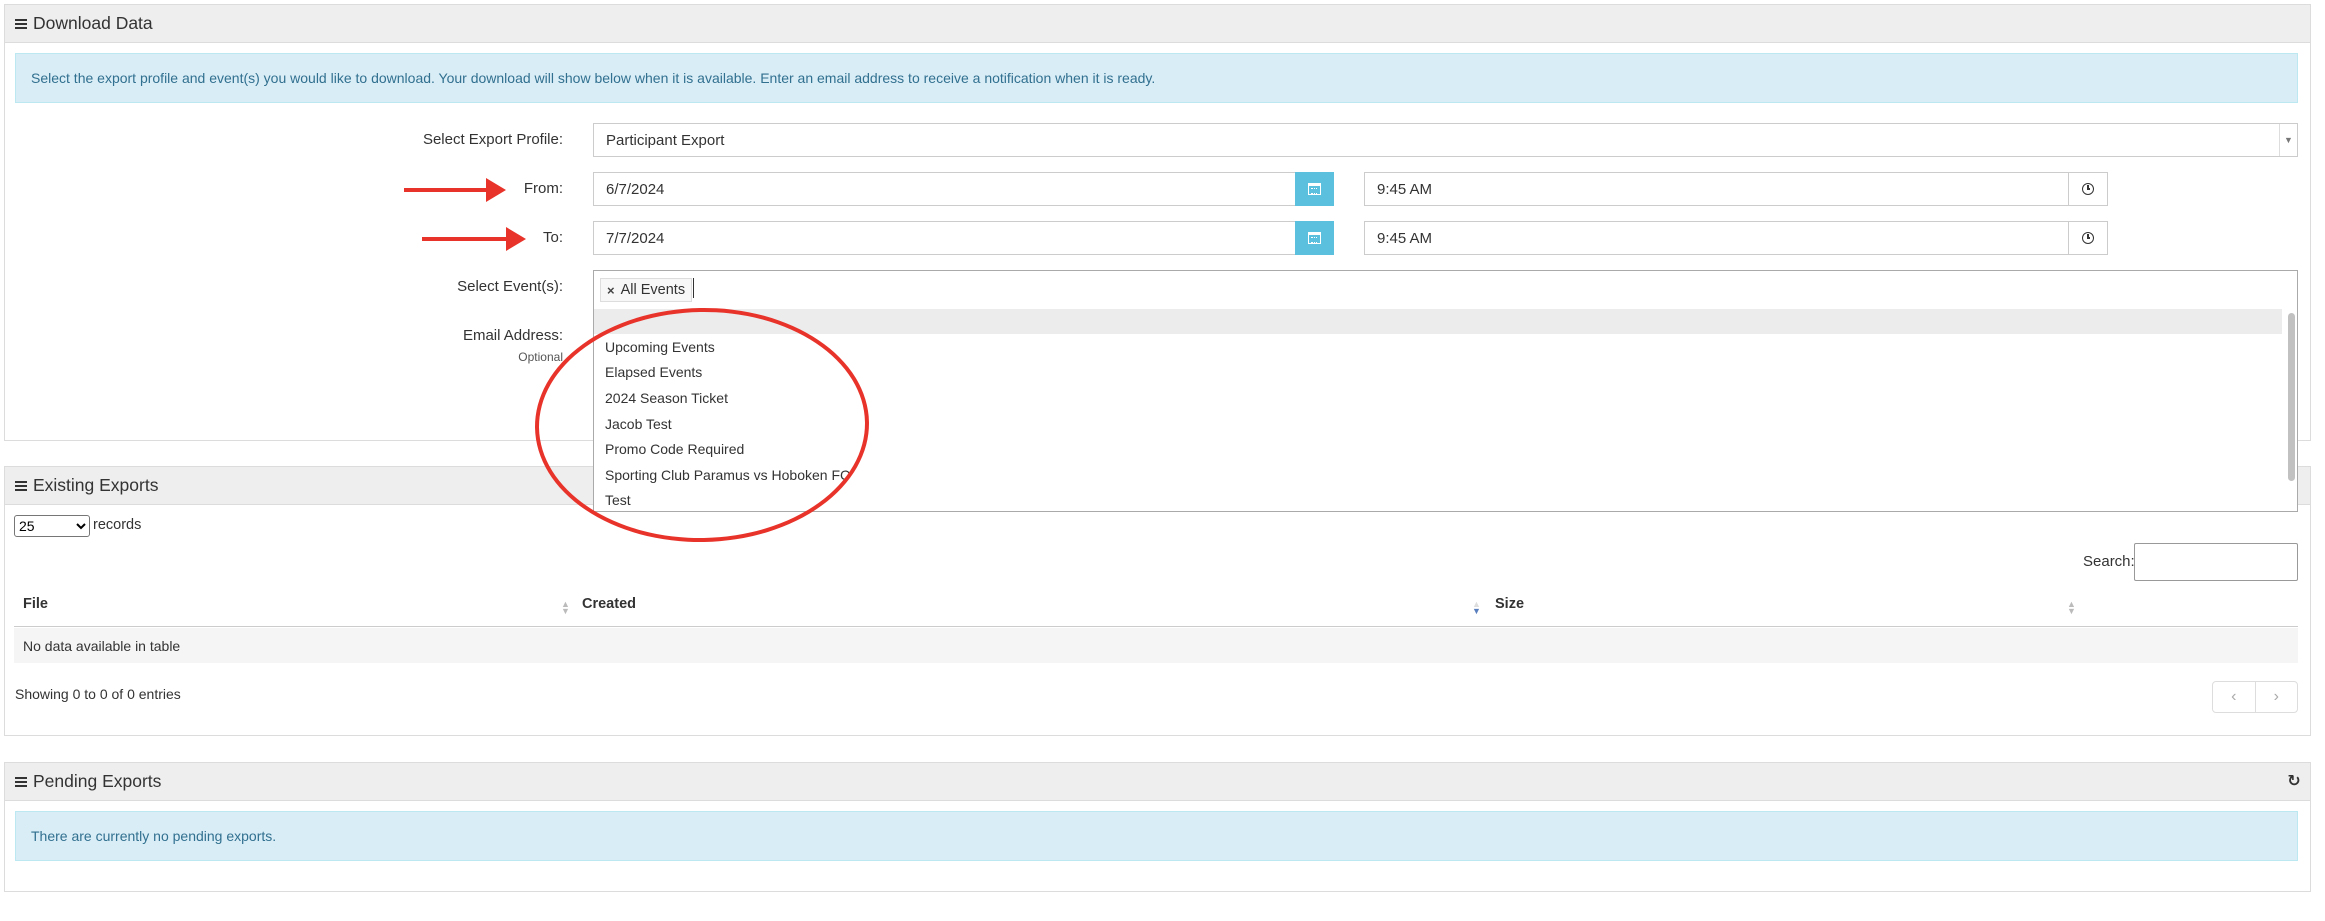  Describe the element at coordinates (1156, 645) in the screenshot. I see `table-empty-row: No data available in table` at that location.